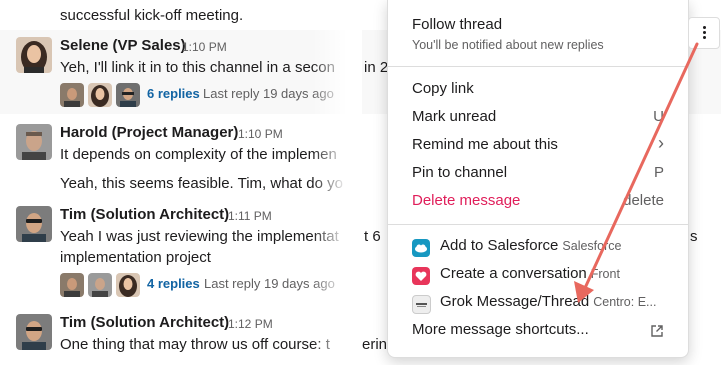  What do you see at coordinates (466, 200) in the screenshot?
I see `menu-item-label: Delete message` at bounding box center [466, 200].